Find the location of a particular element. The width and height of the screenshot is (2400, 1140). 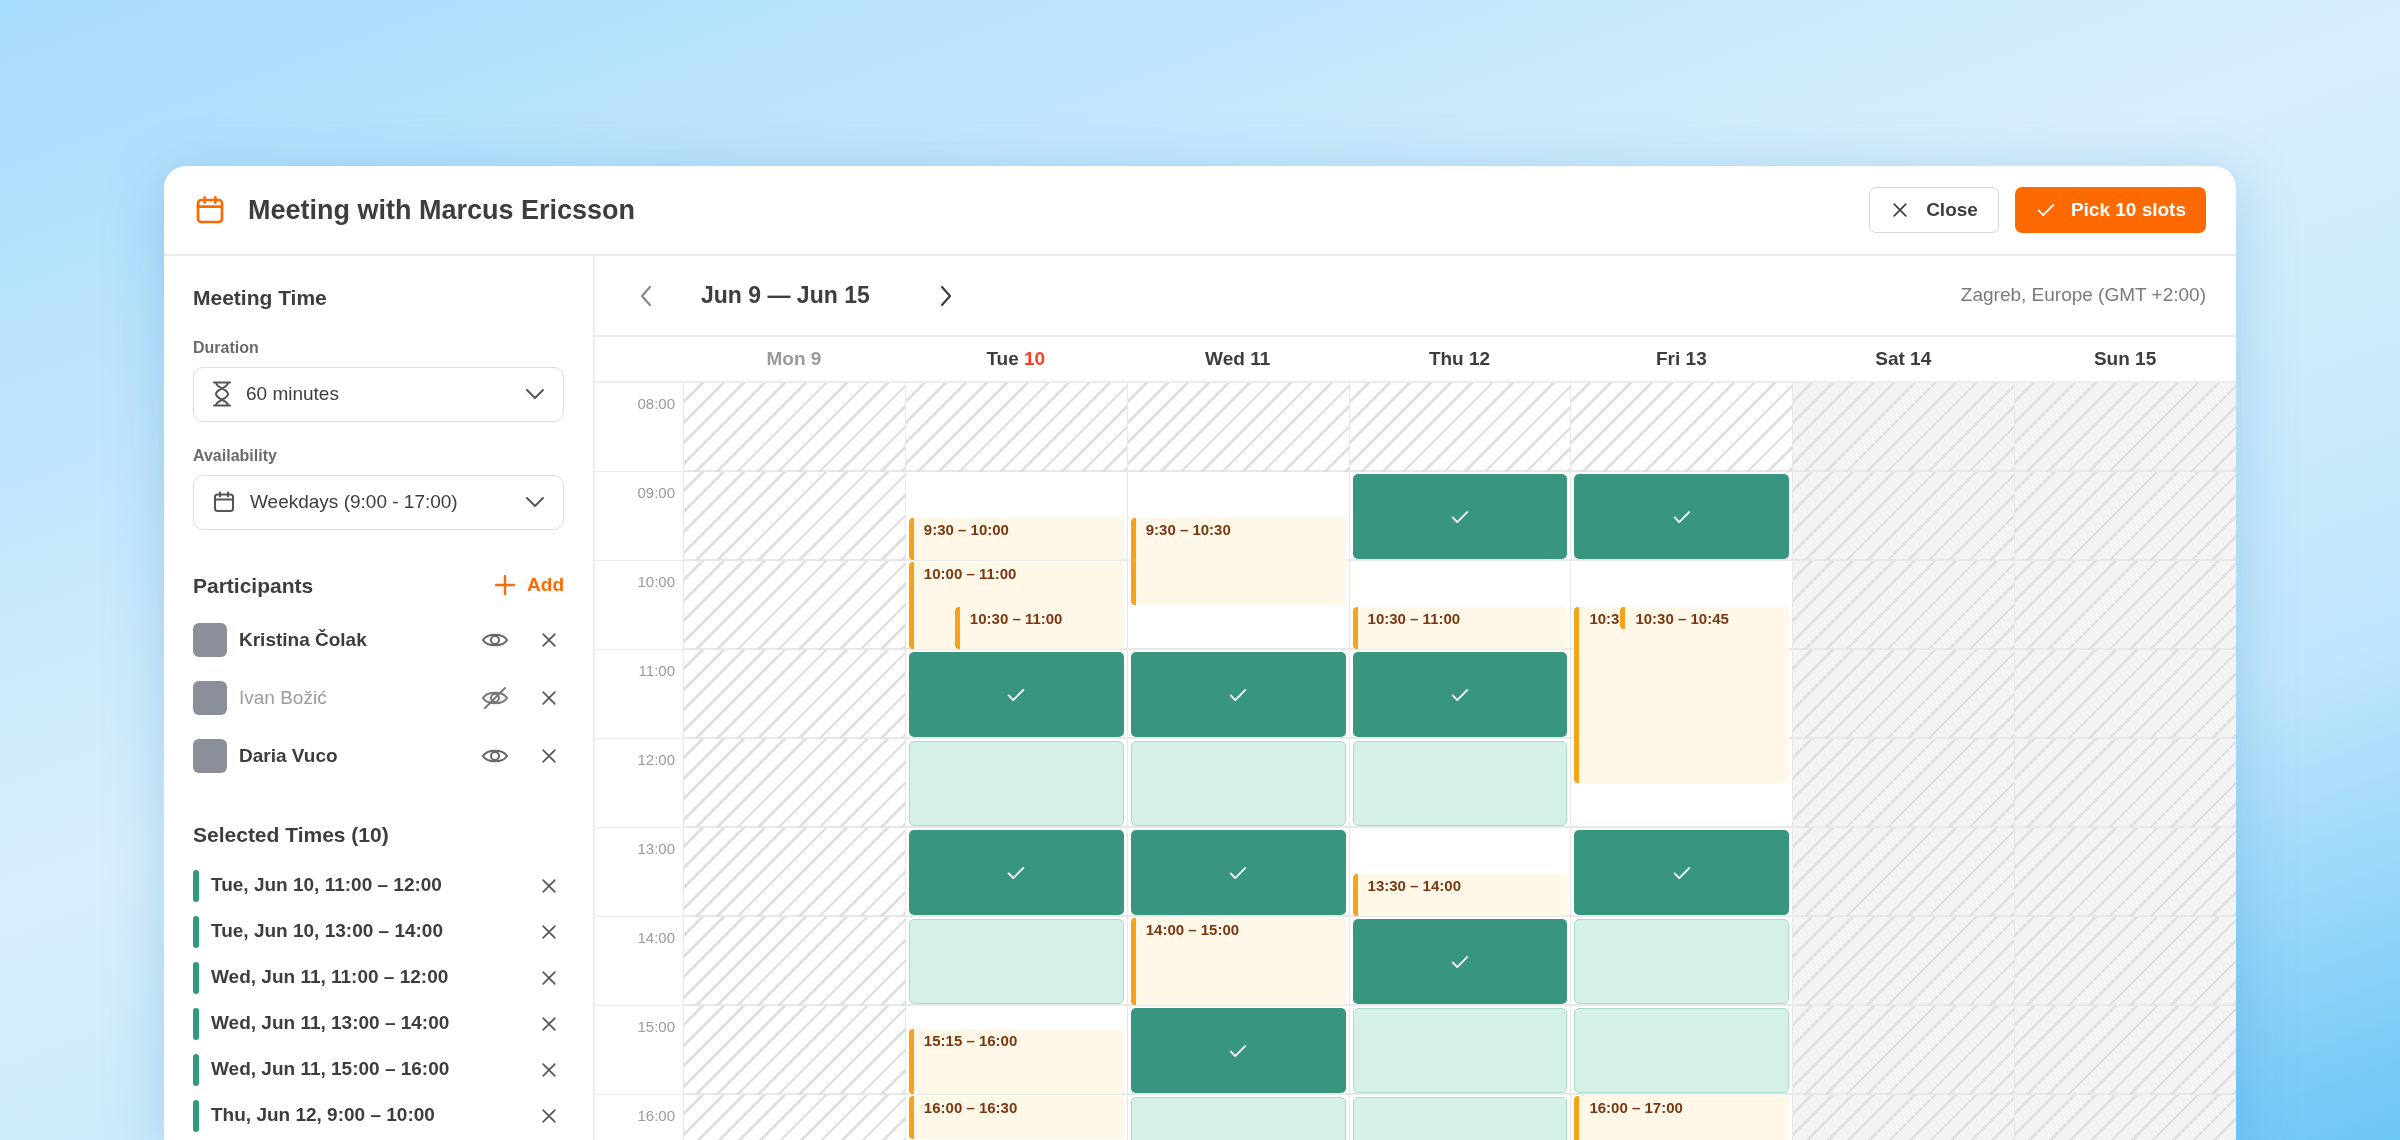

section-title: Selected Times (10) is located at coordinates (291, 835).